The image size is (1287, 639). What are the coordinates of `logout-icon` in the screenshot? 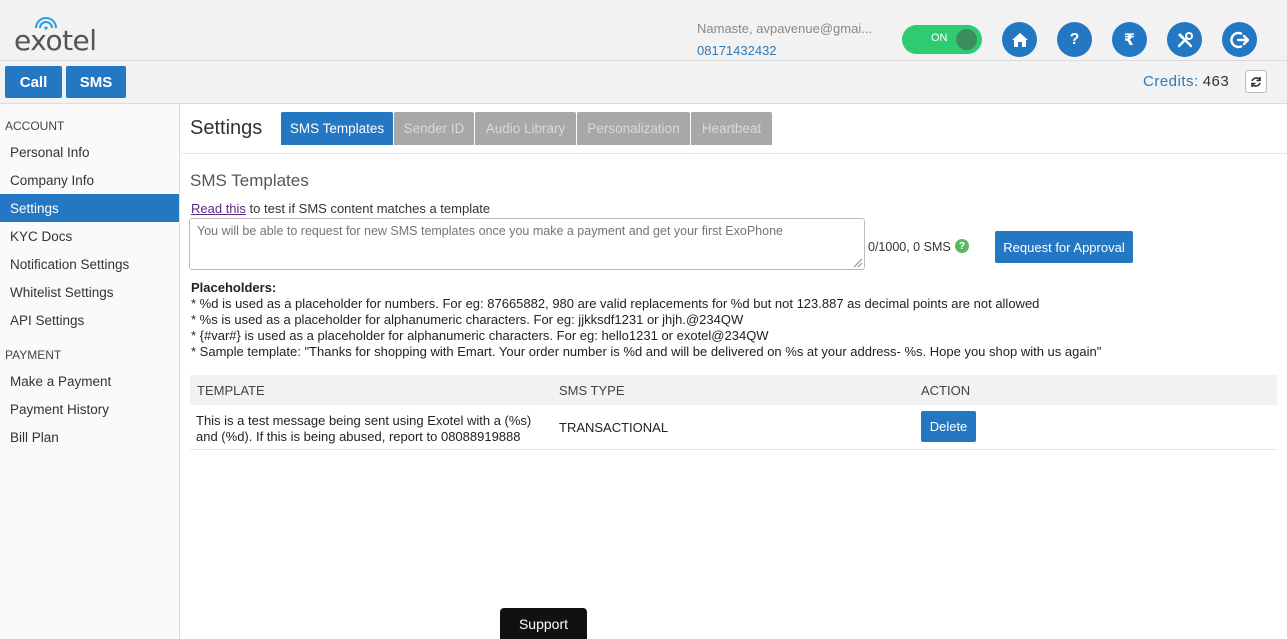 It's located at (1239, 39).